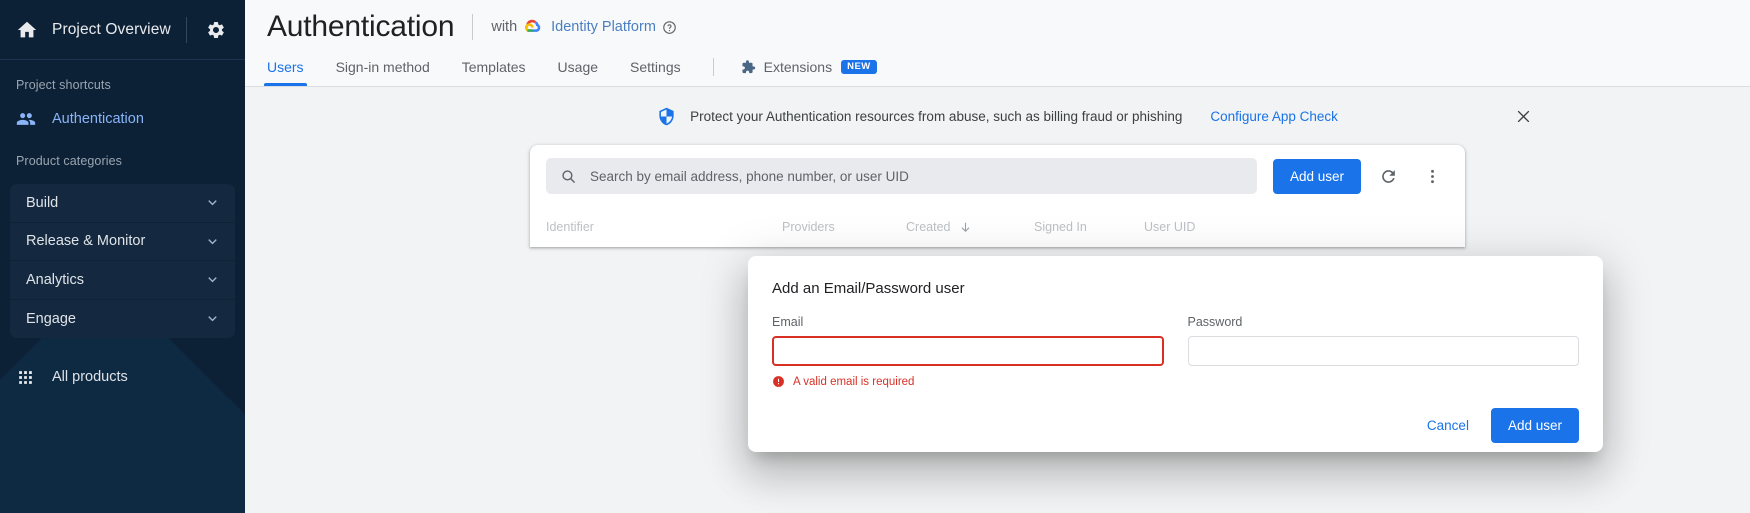 This screenshot has height=513, width=1750. Describe the element at coordinates (1170, 227) in the screenshot. I see `column-label: User UID` at that location.